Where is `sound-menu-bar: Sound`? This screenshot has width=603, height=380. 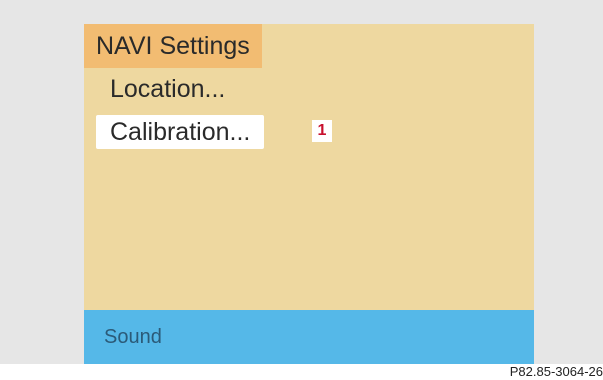 sound-menu-bar: Sound is located at coordinates (309, 337).